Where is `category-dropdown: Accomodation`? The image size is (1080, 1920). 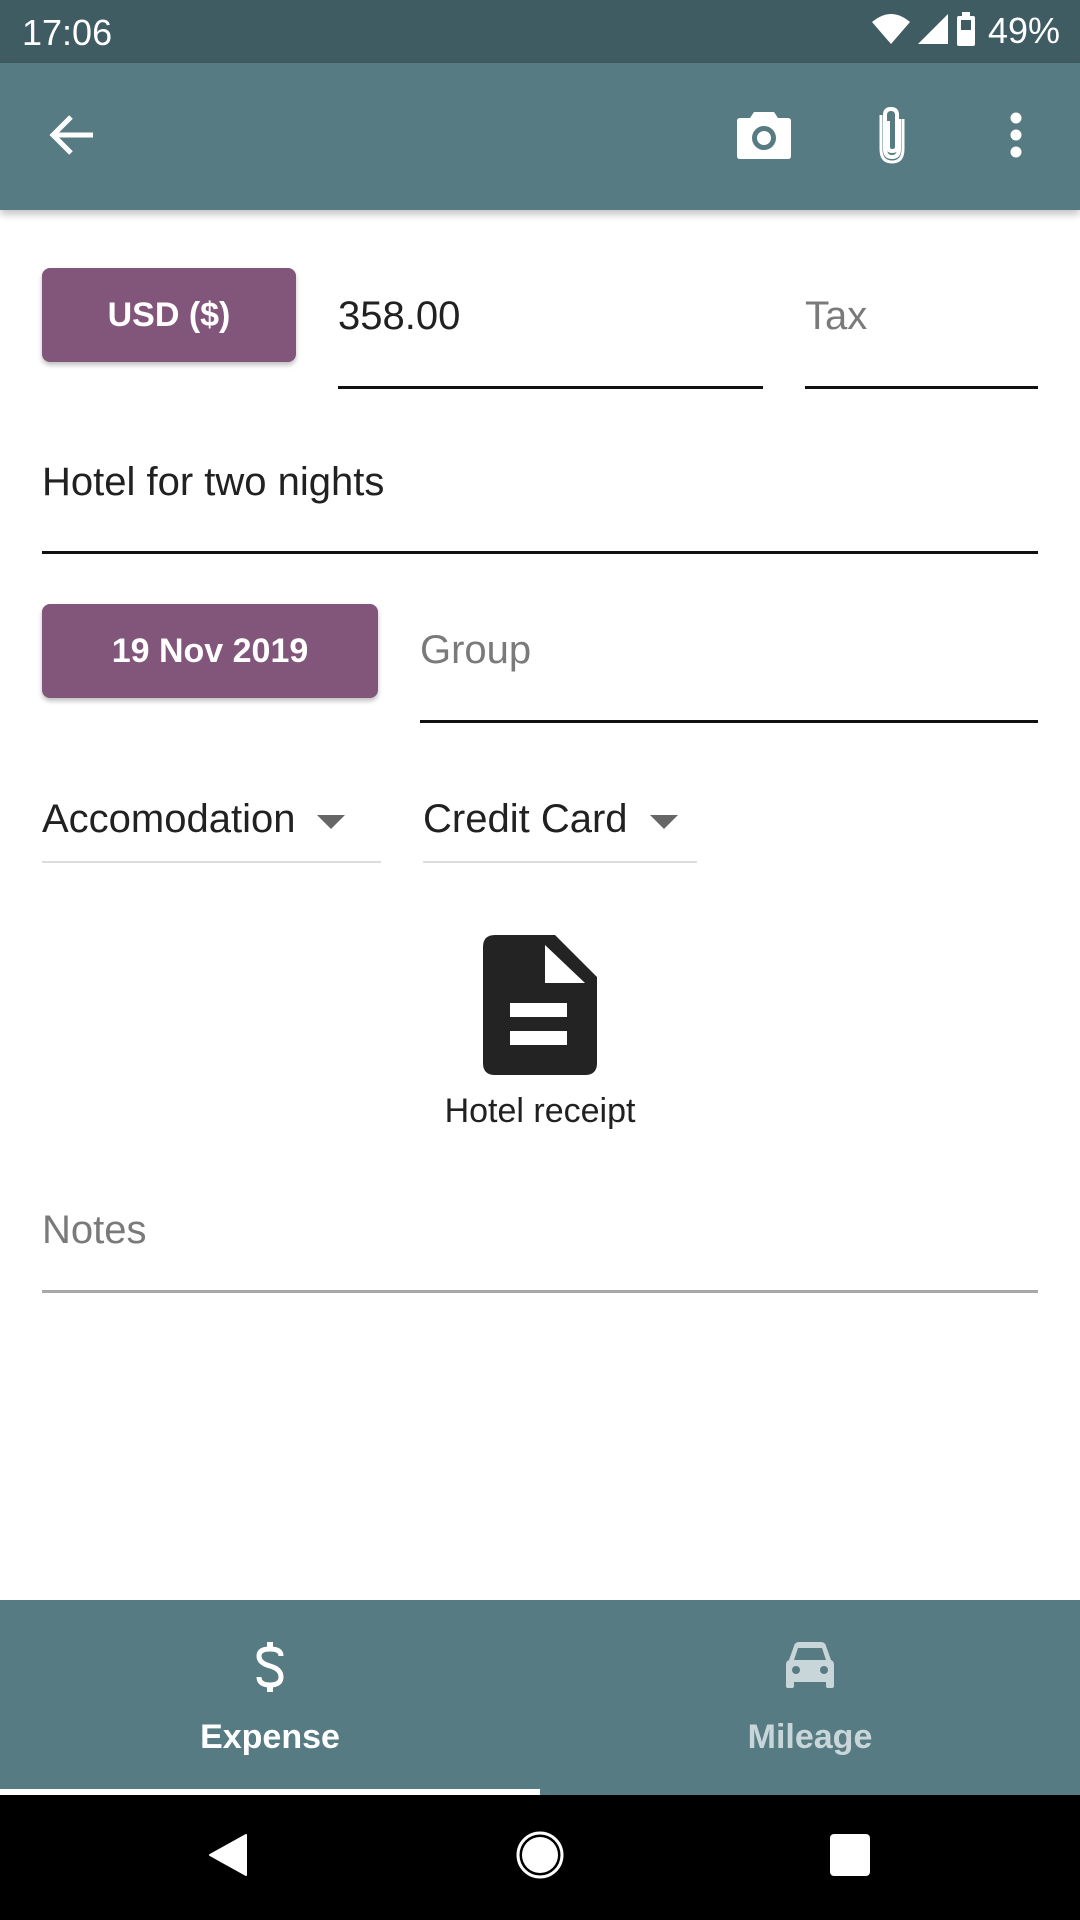
category-dropdown: Accomodation is located at coordinates (211, 825).